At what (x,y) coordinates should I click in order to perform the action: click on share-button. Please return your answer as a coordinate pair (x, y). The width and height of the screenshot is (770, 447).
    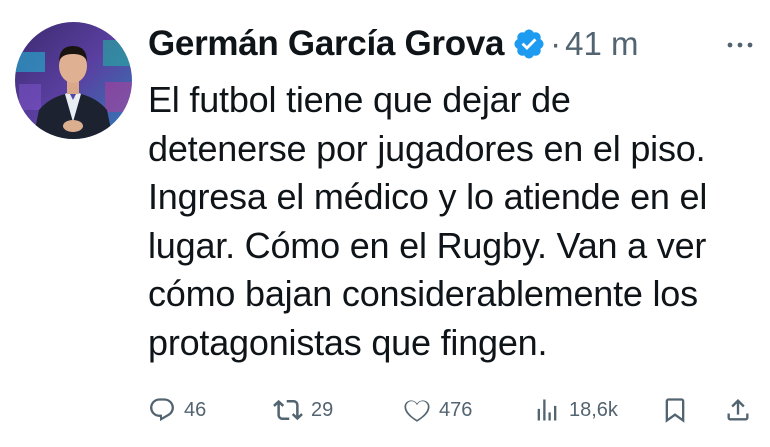
    Looking at the image, I should click on (738, 410).